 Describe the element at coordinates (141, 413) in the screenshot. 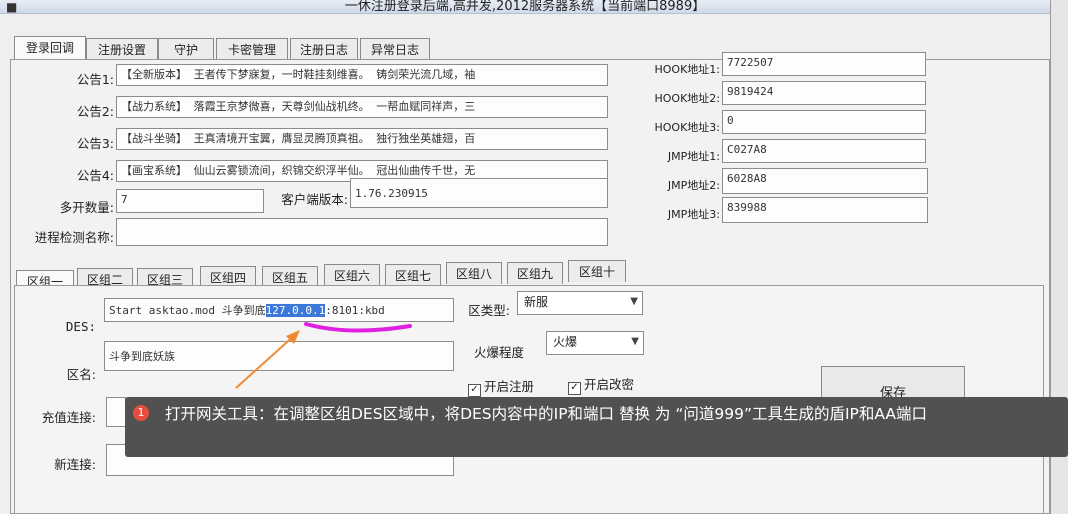

I see `step-badge: 1` at that location.